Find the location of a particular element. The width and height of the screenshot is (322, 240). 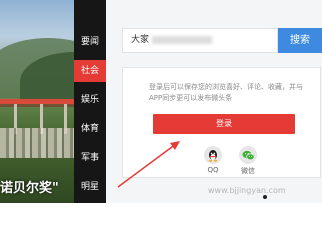

nav-item-entertainment: 娱乐 is located at coordinates (90, 100).